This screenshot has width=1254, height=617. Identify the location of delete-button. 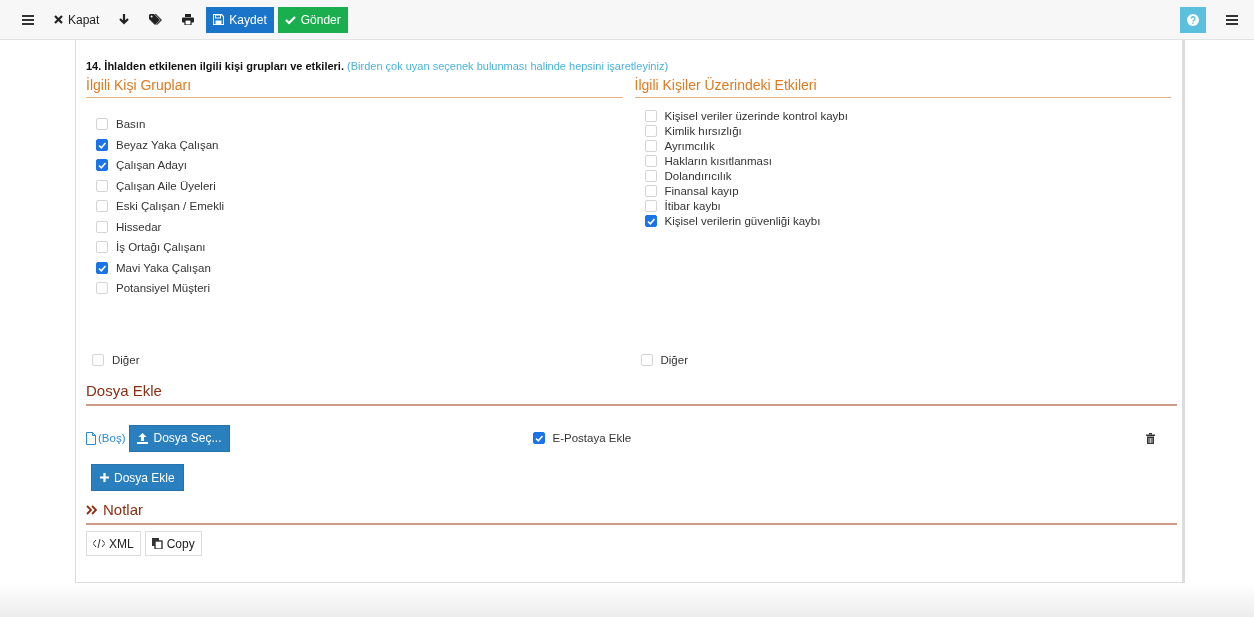
(1150, 438).